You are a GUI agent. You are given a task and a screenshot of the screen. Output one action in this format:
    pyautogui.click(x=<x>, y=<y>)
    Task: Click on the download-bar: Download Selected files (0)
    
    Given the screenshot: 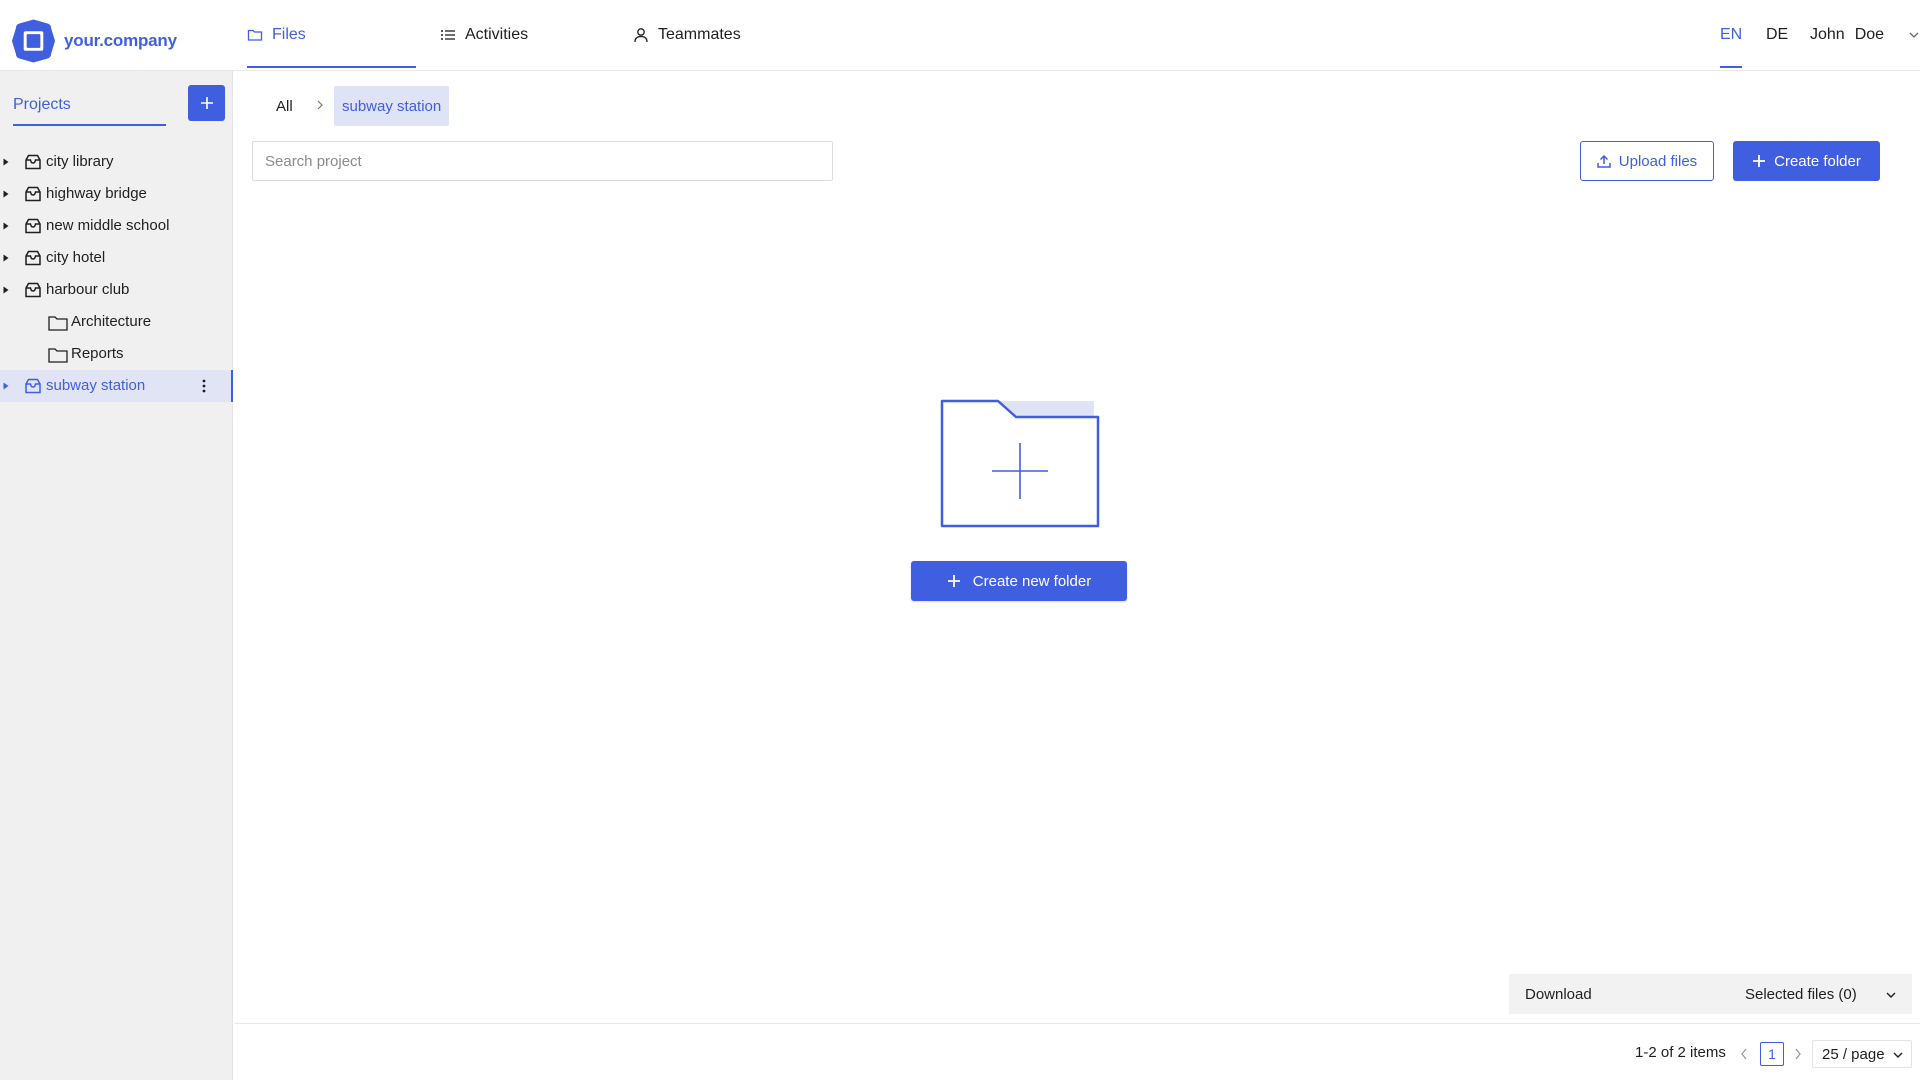 What is the action you would take?
    pyautogui.click(x=1710, y=994)
    